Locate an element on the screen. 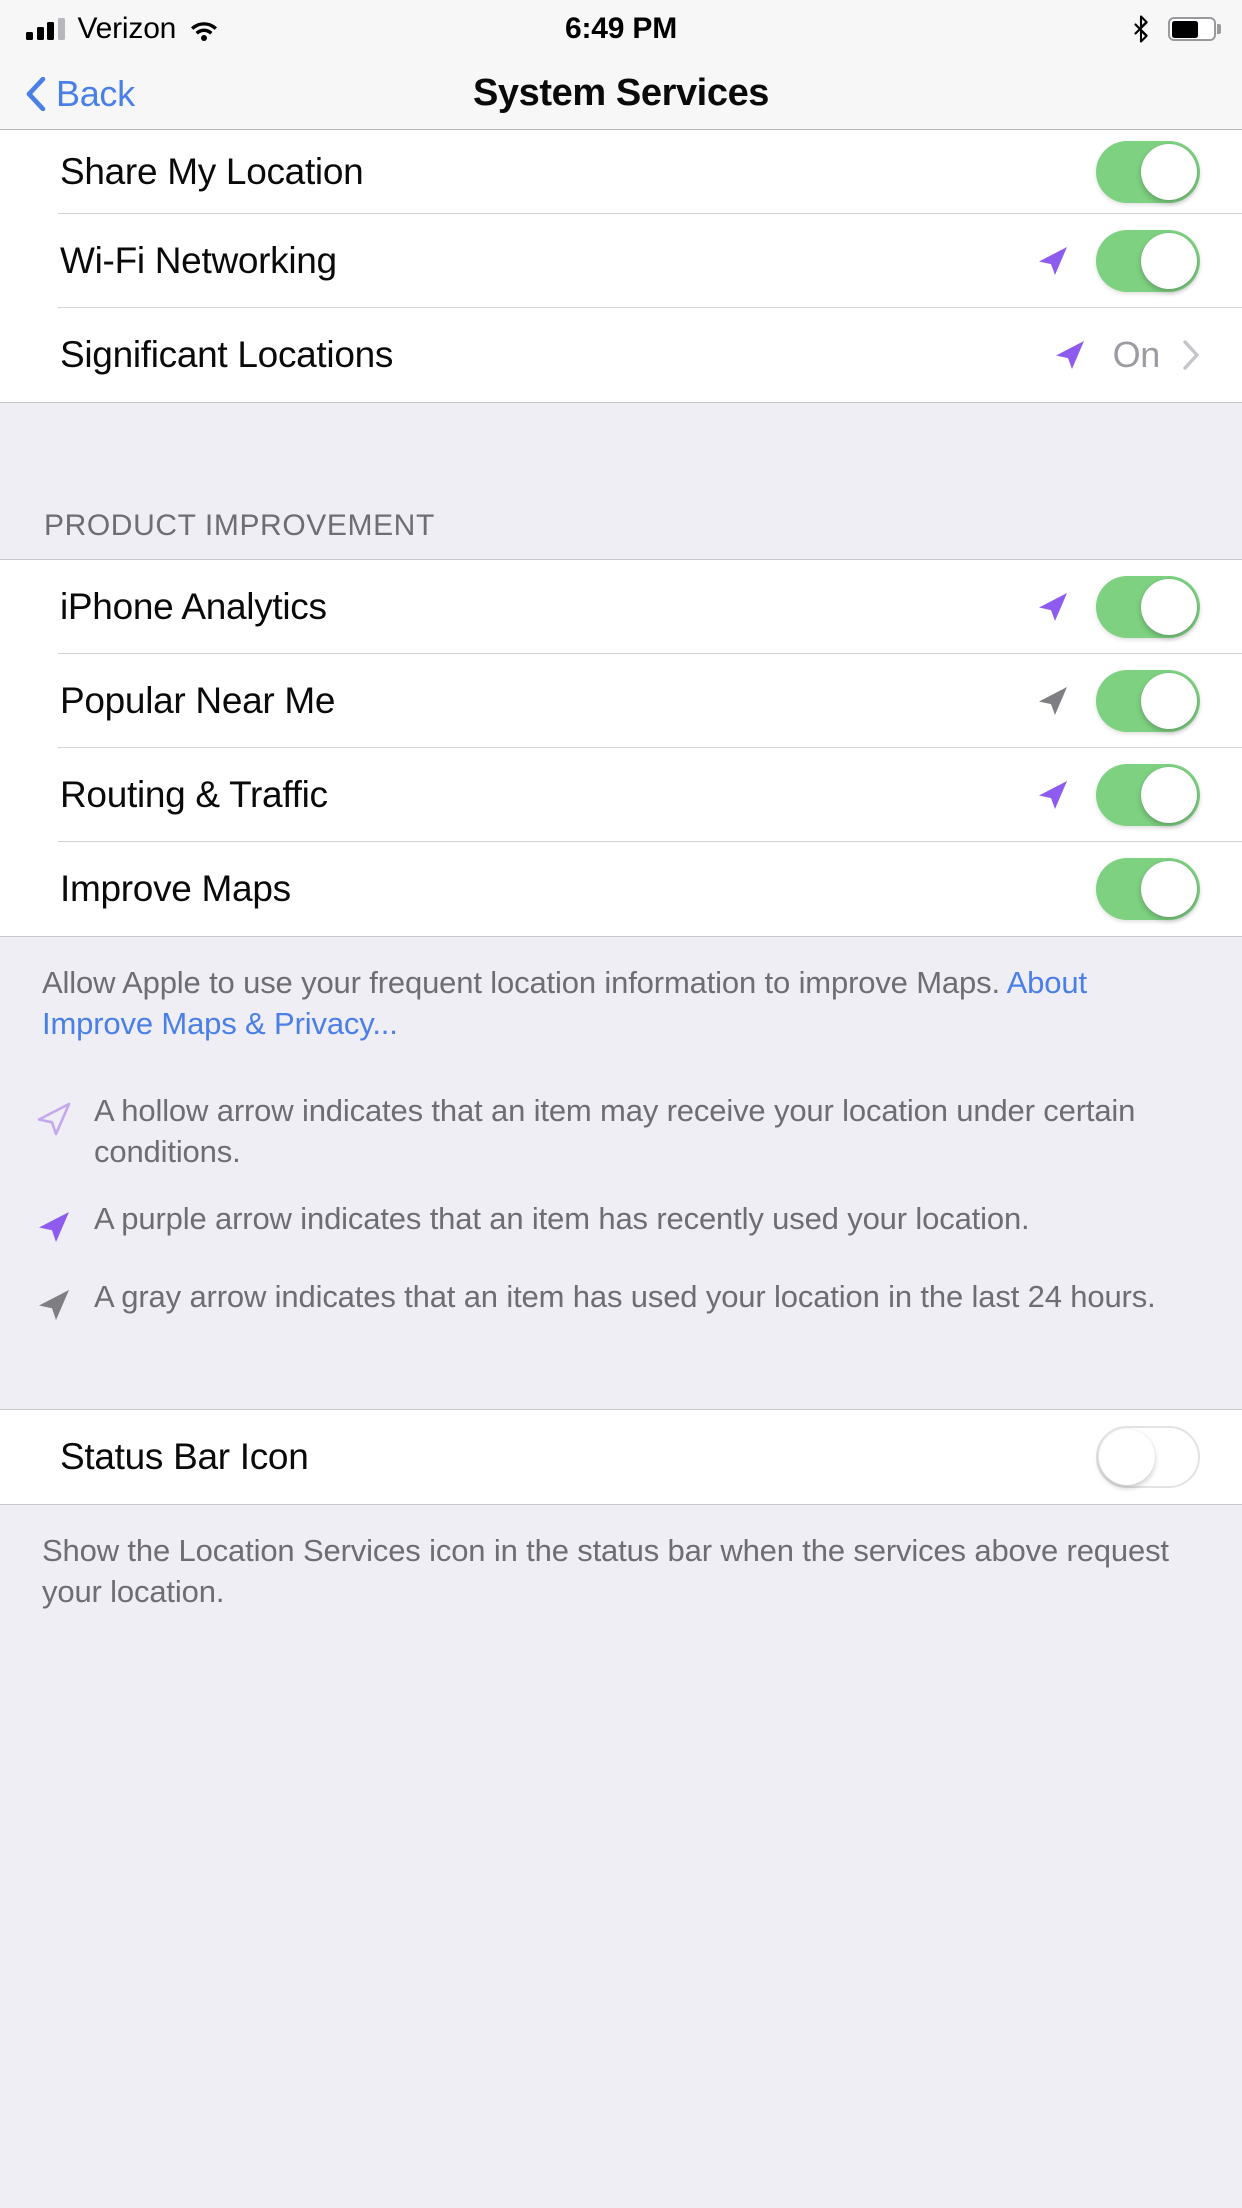 The height and width of the screenshot is (2208, 1242). toggle-status-bar-icon is located at coordinates (1148, 1456).